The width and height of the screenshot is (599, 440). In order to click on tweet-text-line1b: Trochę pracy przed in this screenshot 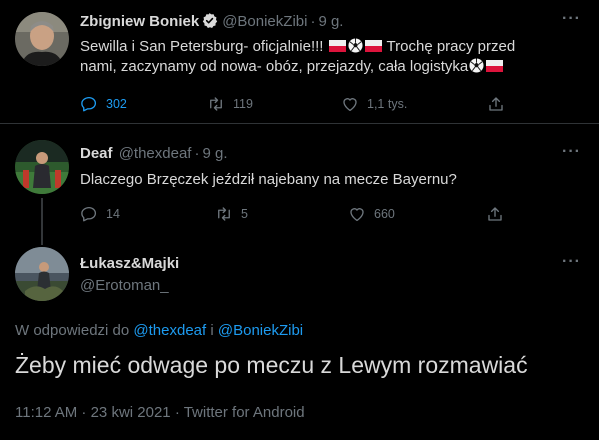, I will do `click(451, 46)`.